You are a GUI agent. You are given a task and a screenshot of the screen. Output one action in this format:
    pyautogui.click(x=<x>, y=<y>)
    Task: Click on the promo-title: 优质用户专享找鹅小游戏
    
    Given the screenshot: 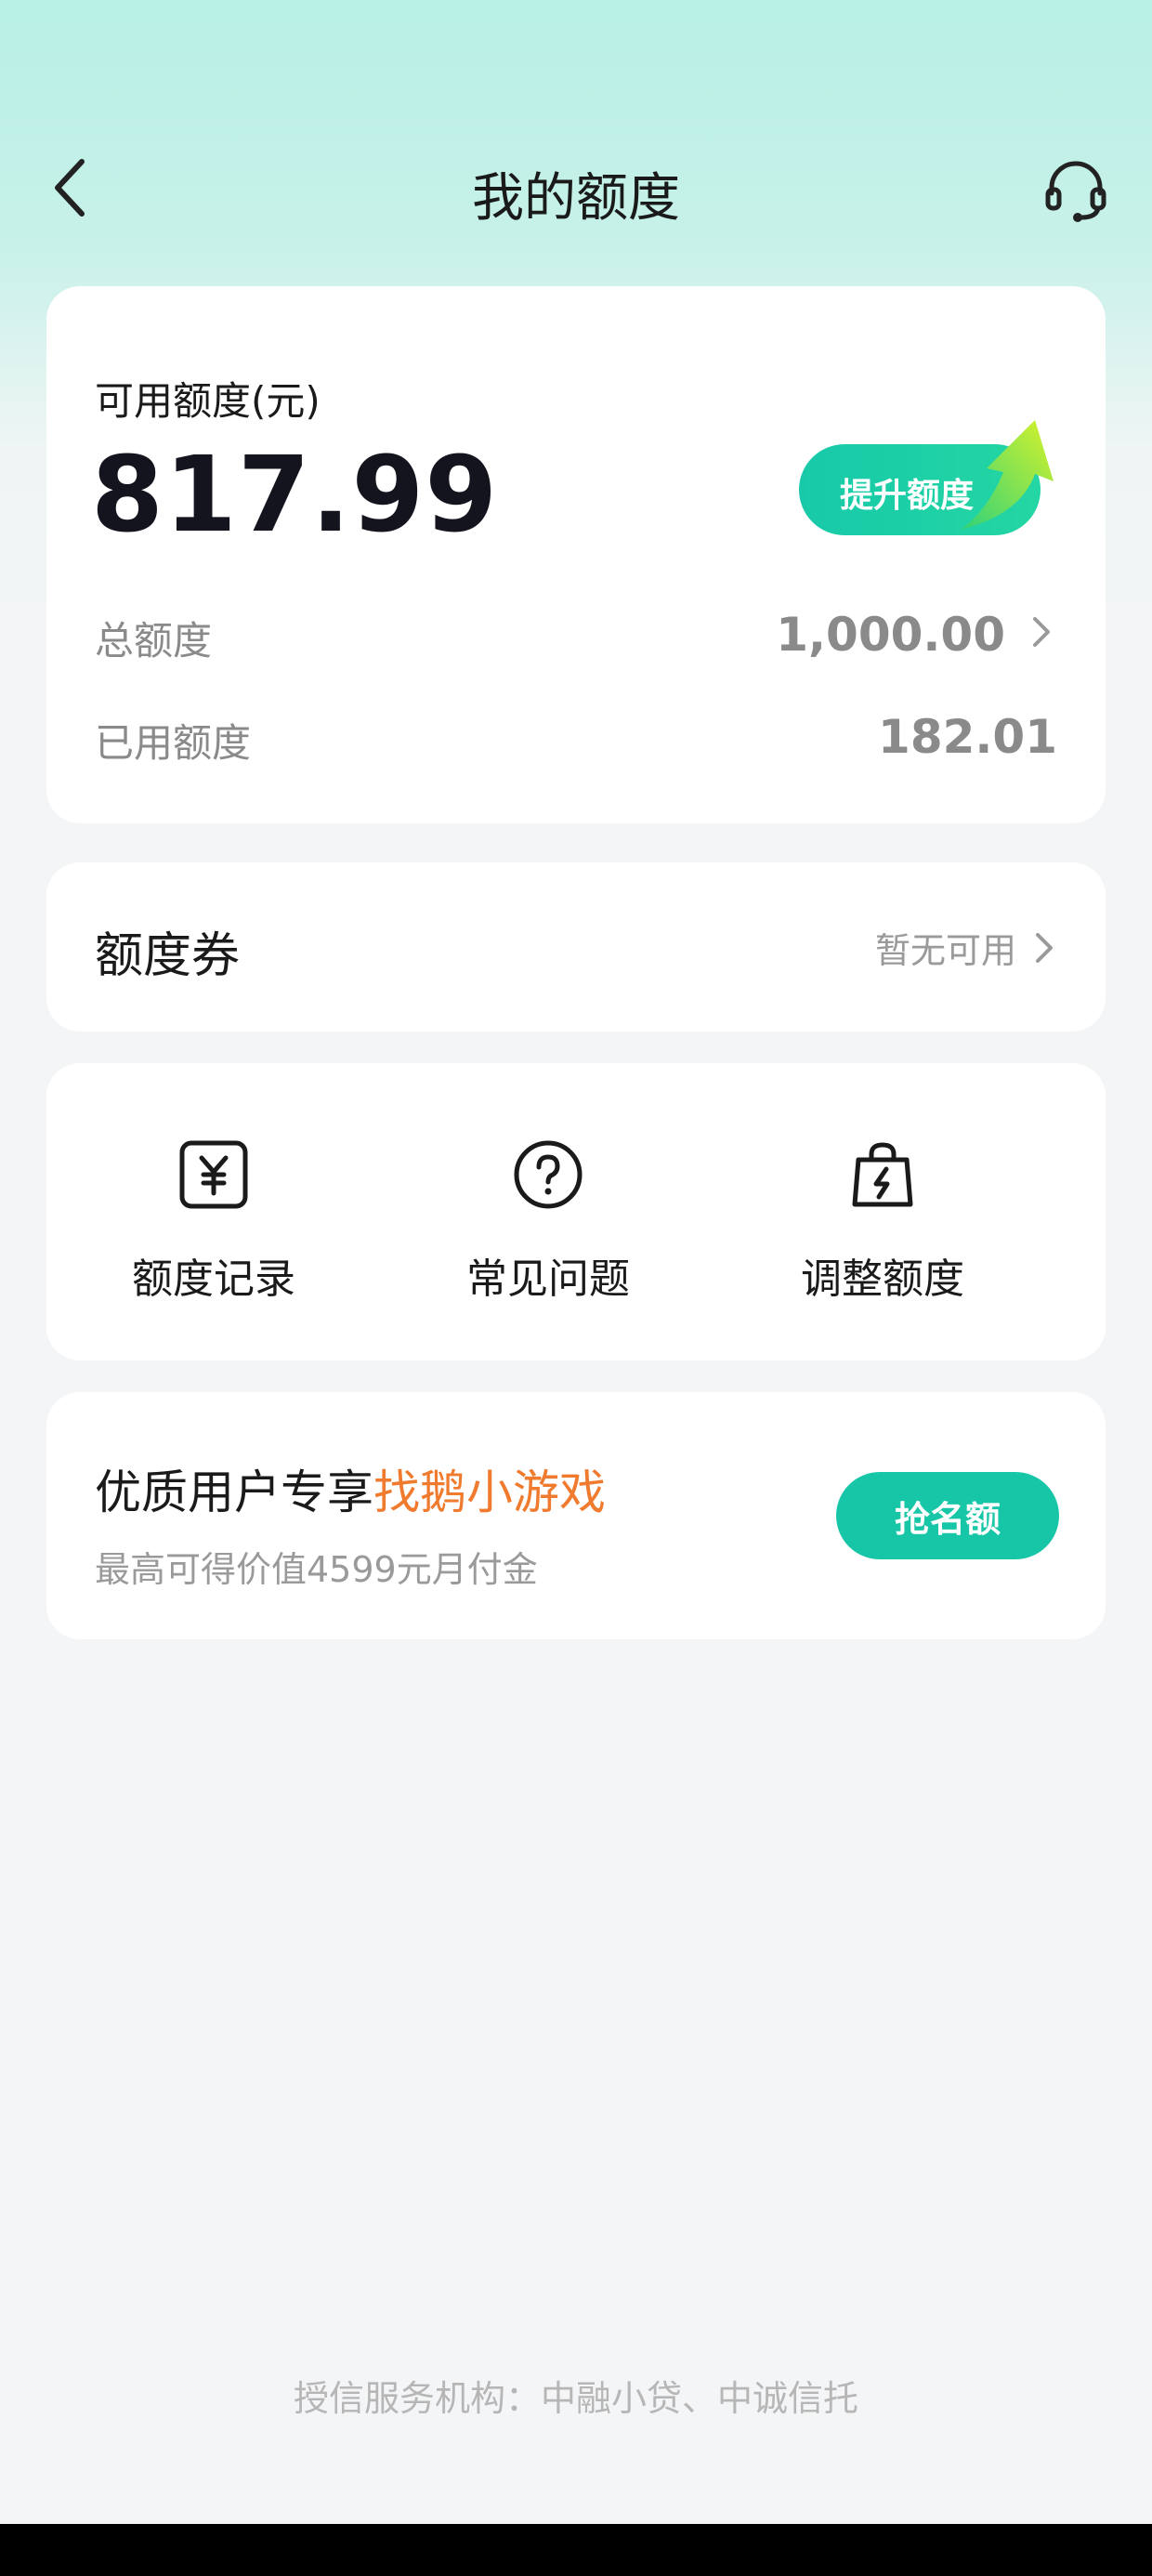 What is the action you would take?
    pyautogui.click(x=350, y=1488)
    